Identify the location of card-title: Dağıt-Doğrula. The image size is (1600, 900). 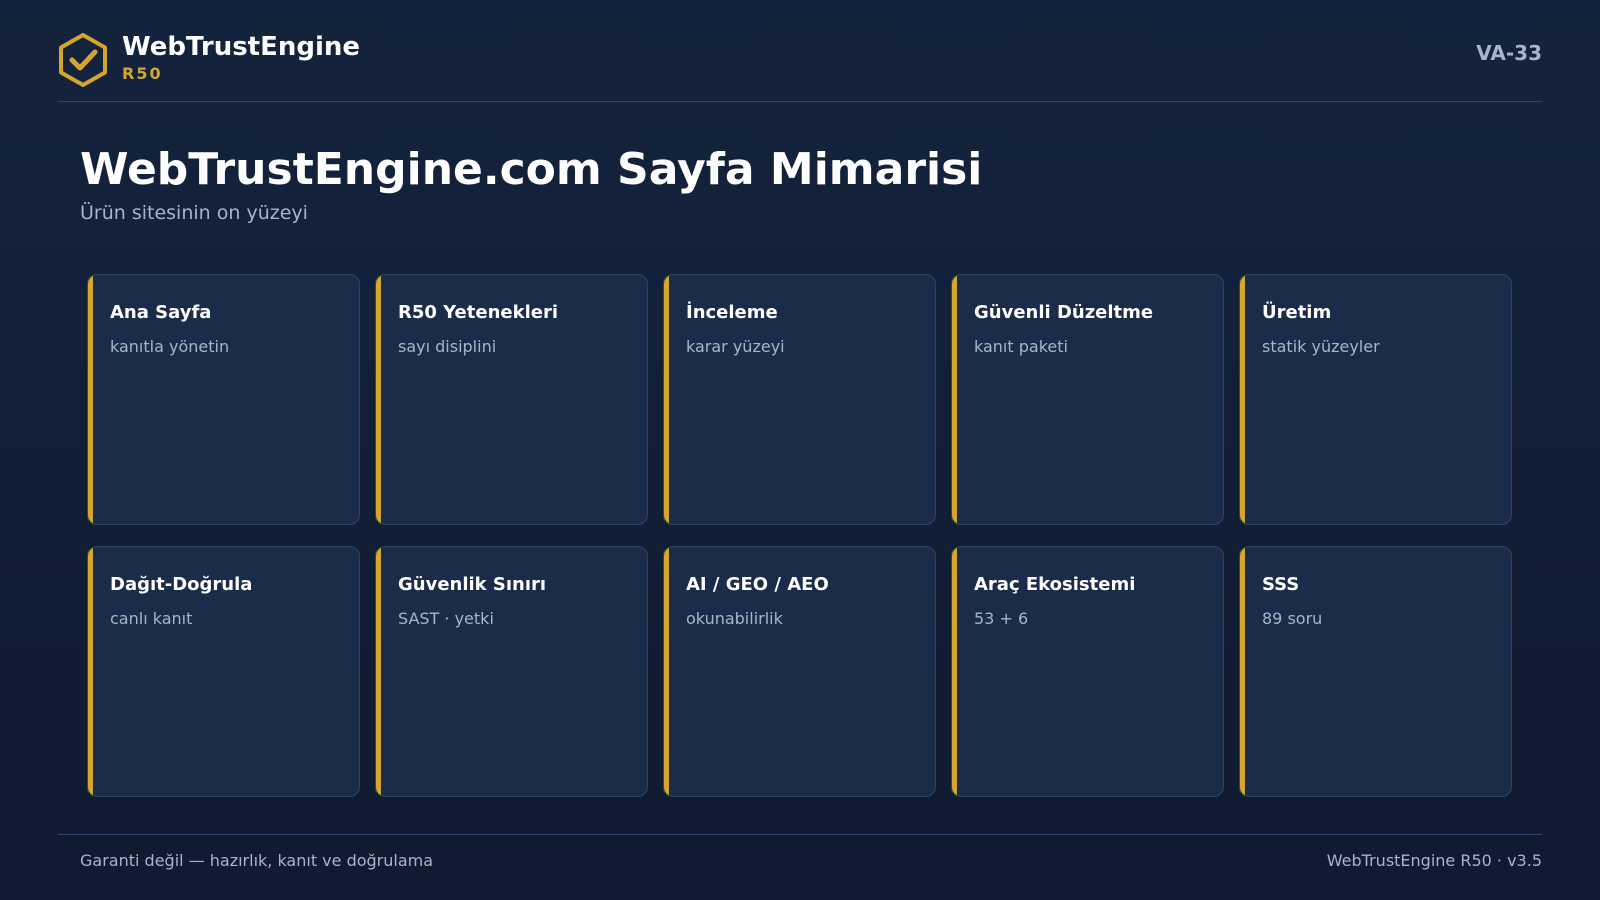
(181, 584).